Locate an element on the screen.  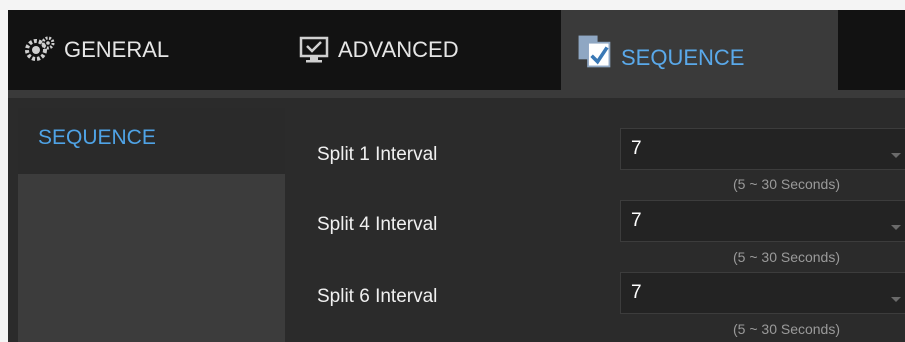
left-edge is located at coordinates (4, 171).